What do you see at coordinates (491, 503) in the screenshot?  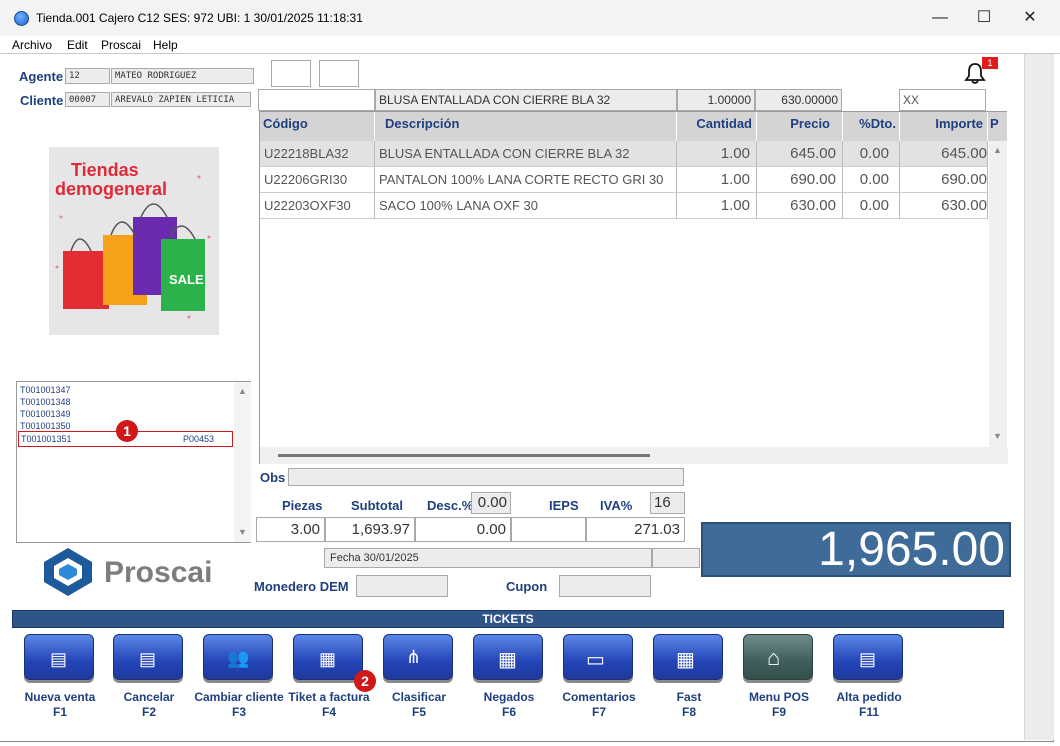 I see `discount-pct-field: 0.00` at bounding box center [491, 503].